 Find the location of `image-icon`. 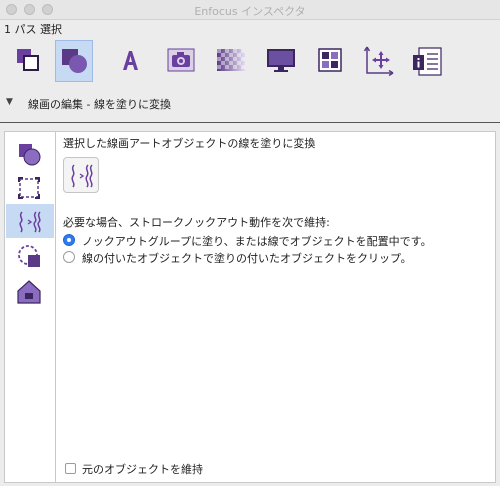

image-icon is located at coordinates (181, 60).